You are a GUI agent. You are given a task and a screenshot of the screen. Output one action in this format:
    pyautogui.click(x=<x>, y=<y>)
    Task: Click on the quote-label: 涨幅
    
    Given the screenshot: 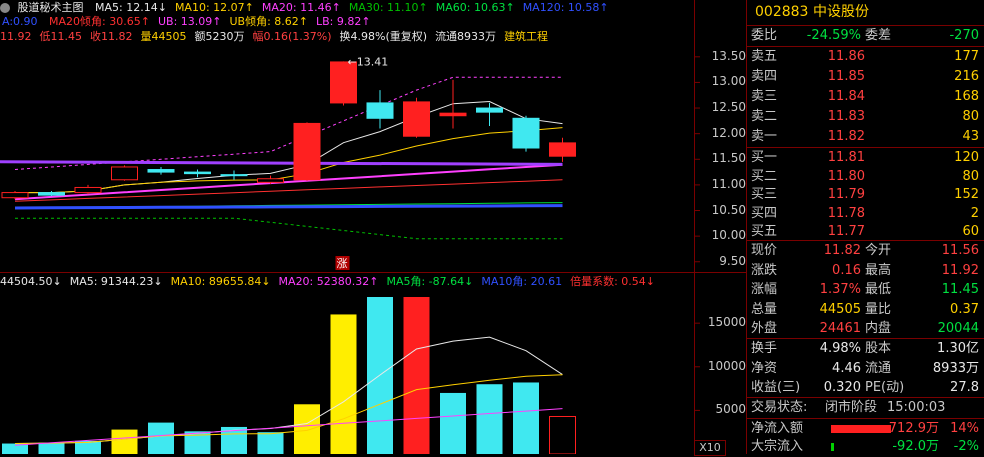 What is the action you would take?
    pyautogui.click(x=764, y=289)
    